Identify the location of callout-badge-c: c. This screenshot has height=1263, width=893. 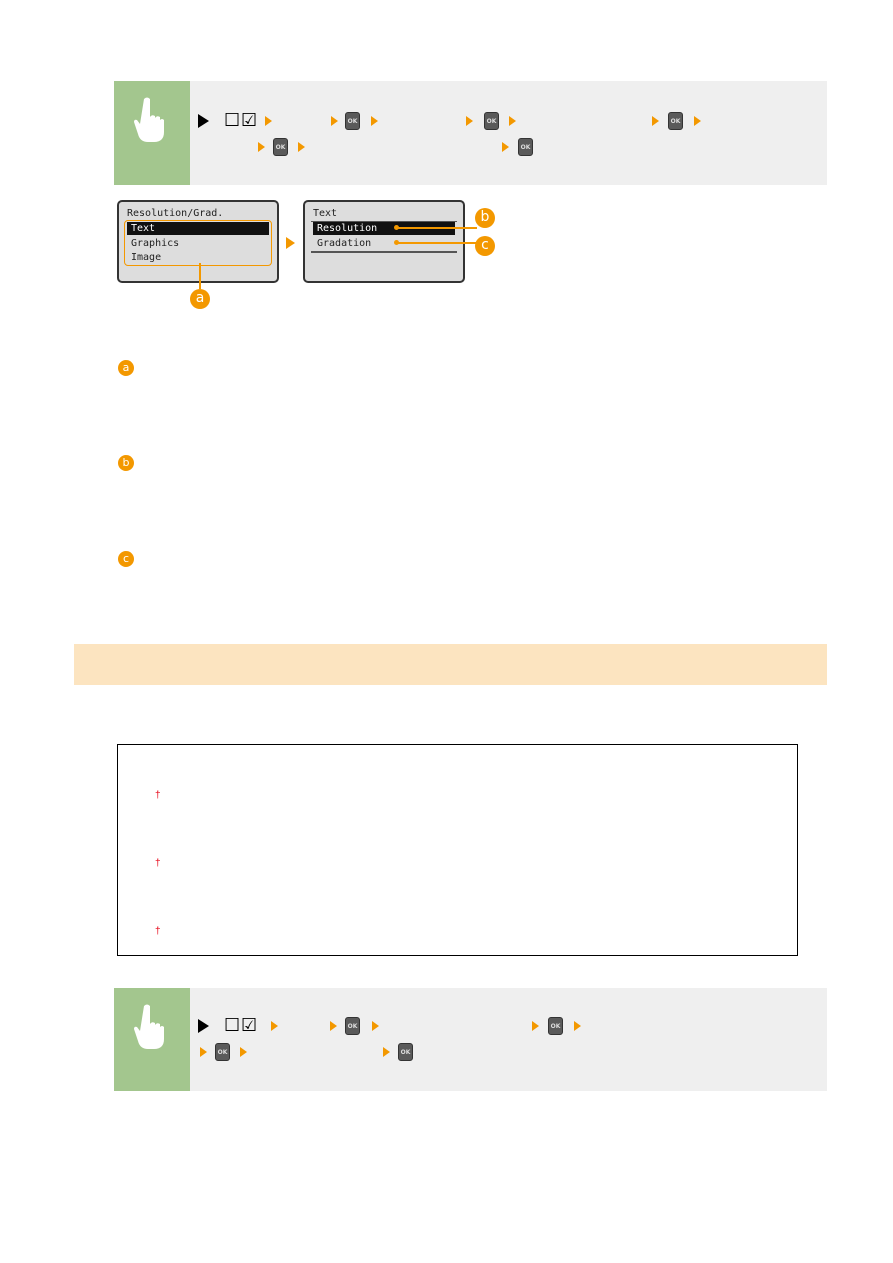
(485, 246).